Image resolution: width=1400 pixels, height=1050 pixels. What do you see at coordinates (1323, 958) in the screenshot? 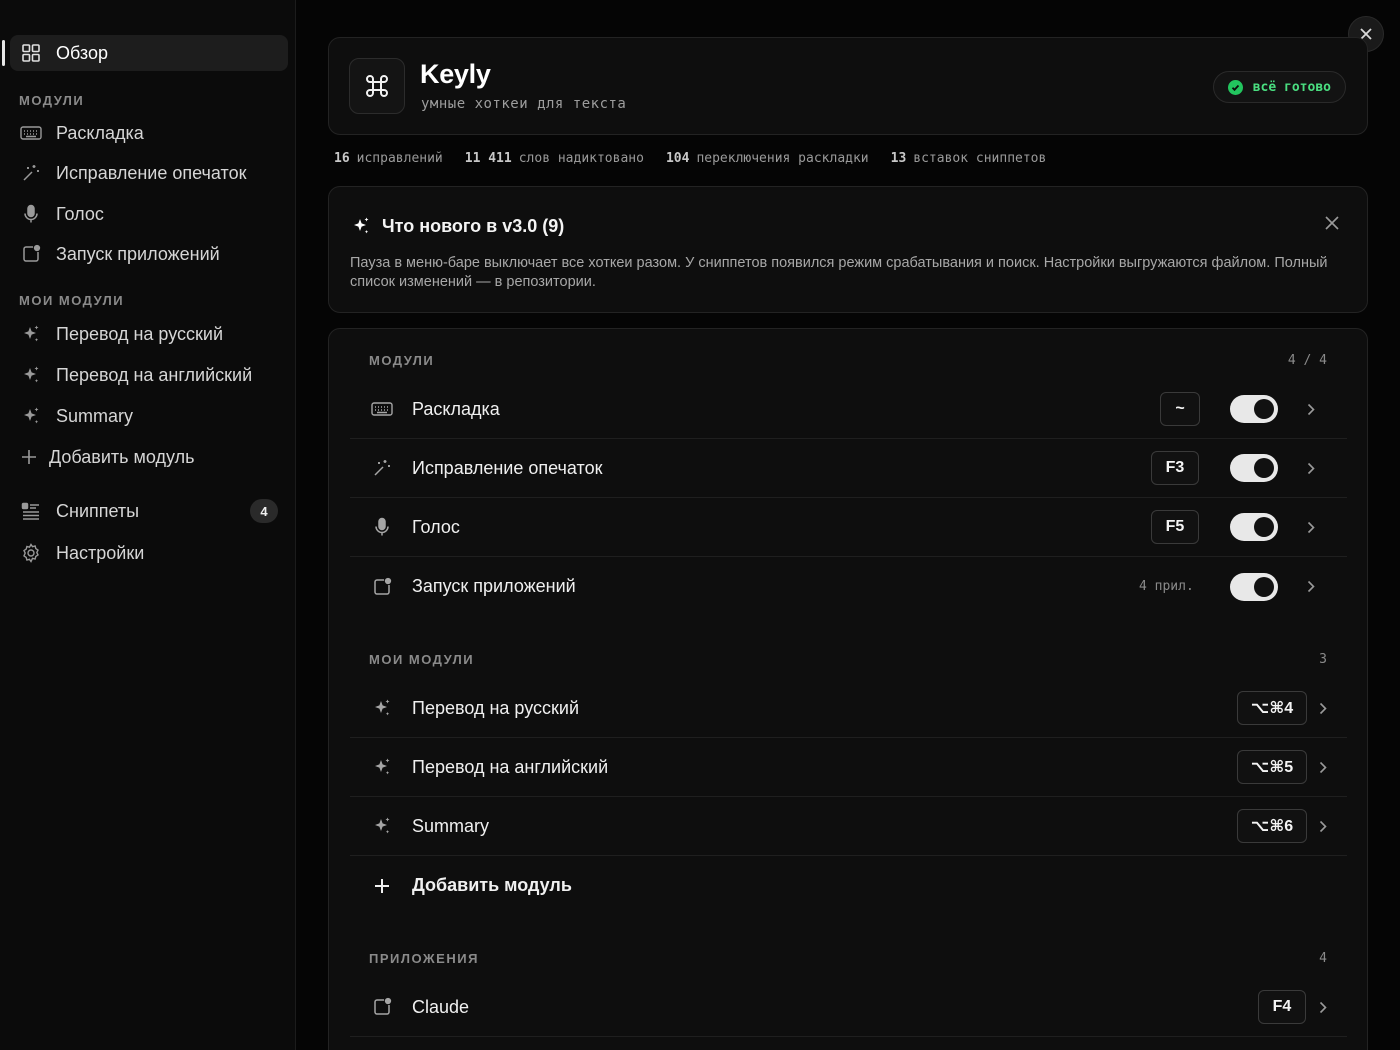
I see `apps-section-count: 4` at bounding box center [1323, 958].